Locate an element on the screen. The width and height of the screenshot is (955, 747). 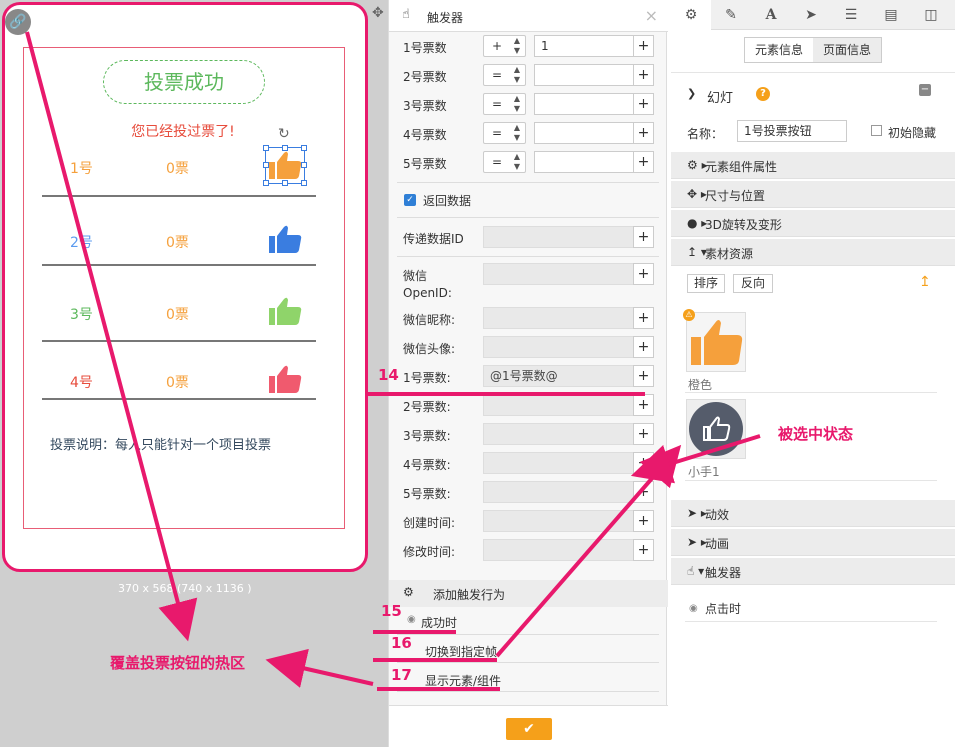
vote-count-label: 2号票数 is located at coordinates (425, 77).